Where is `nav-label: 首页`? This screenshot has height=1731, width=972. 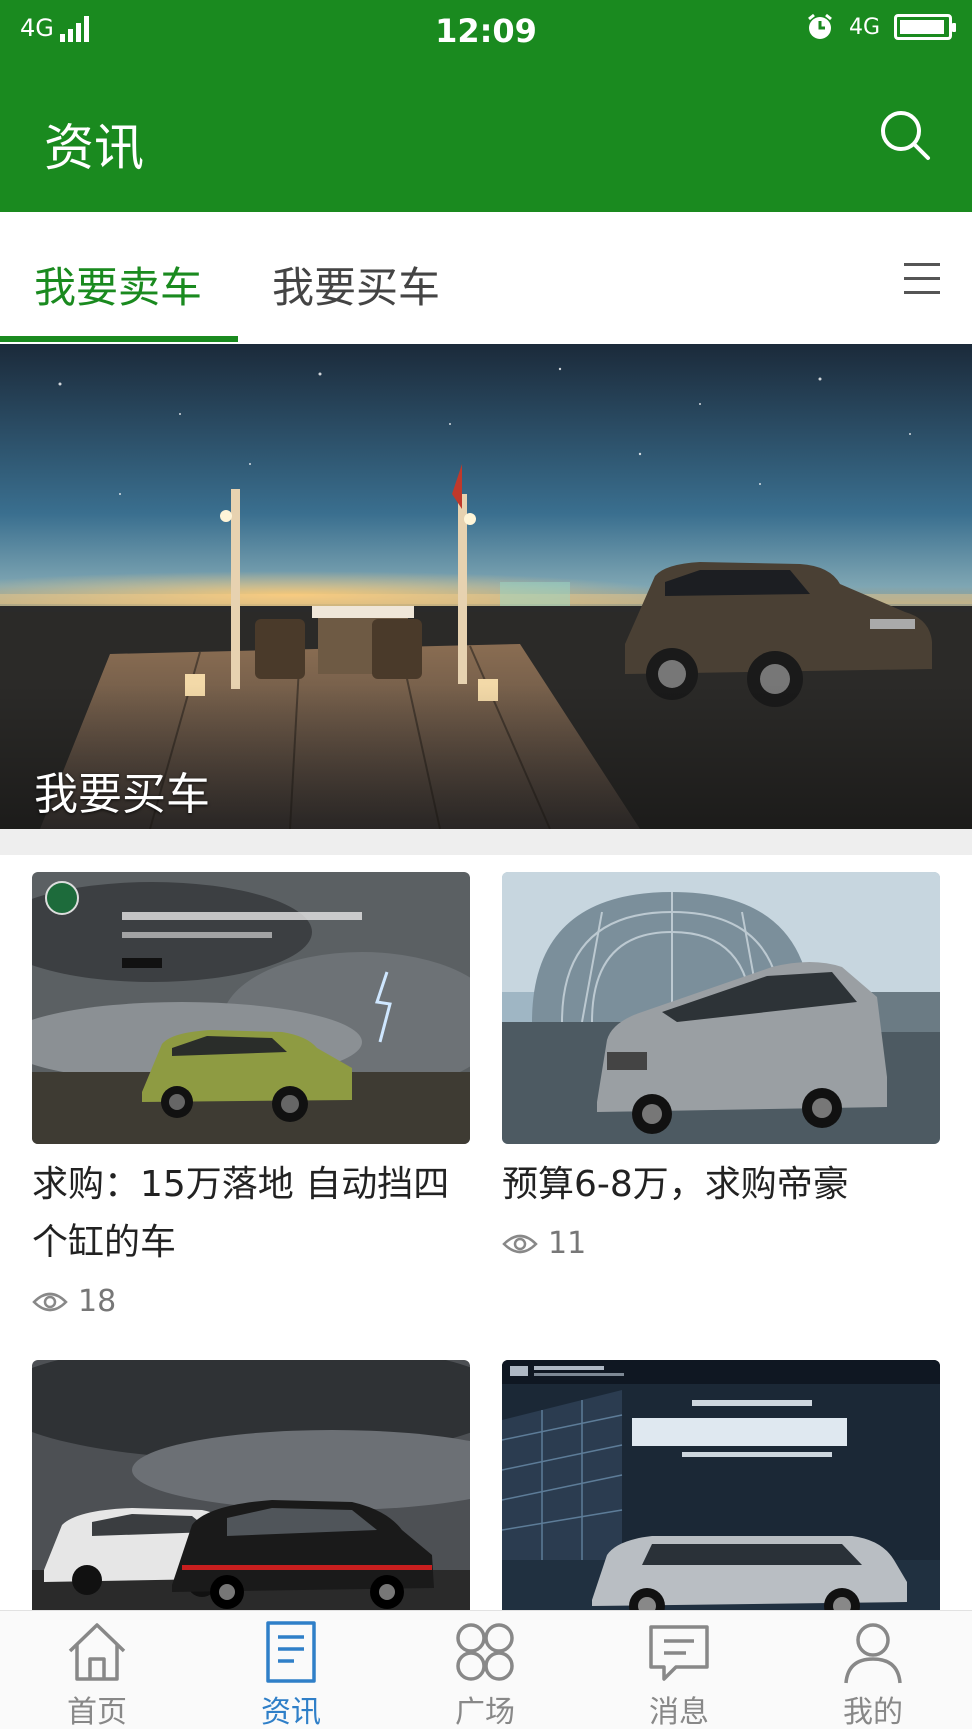 nav-label: 首页 is located at coordinates (97, 1712).